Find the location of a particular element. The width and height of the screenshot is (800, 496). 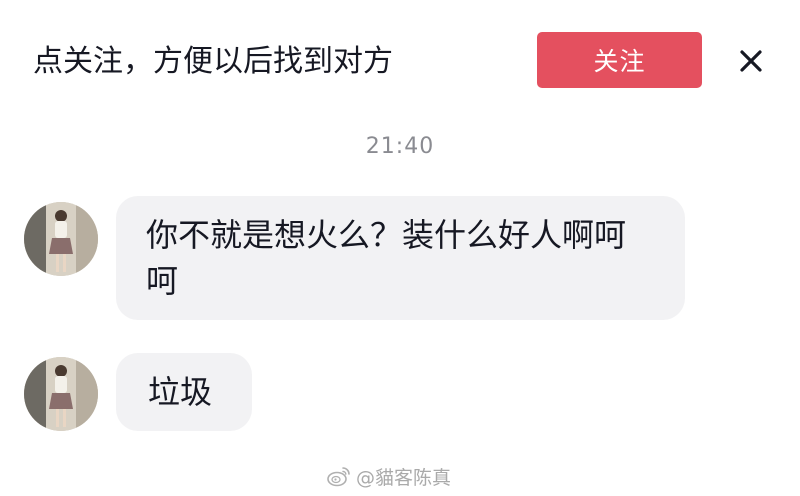

message-text: 垃圾 is located at coordinates (180, 392).